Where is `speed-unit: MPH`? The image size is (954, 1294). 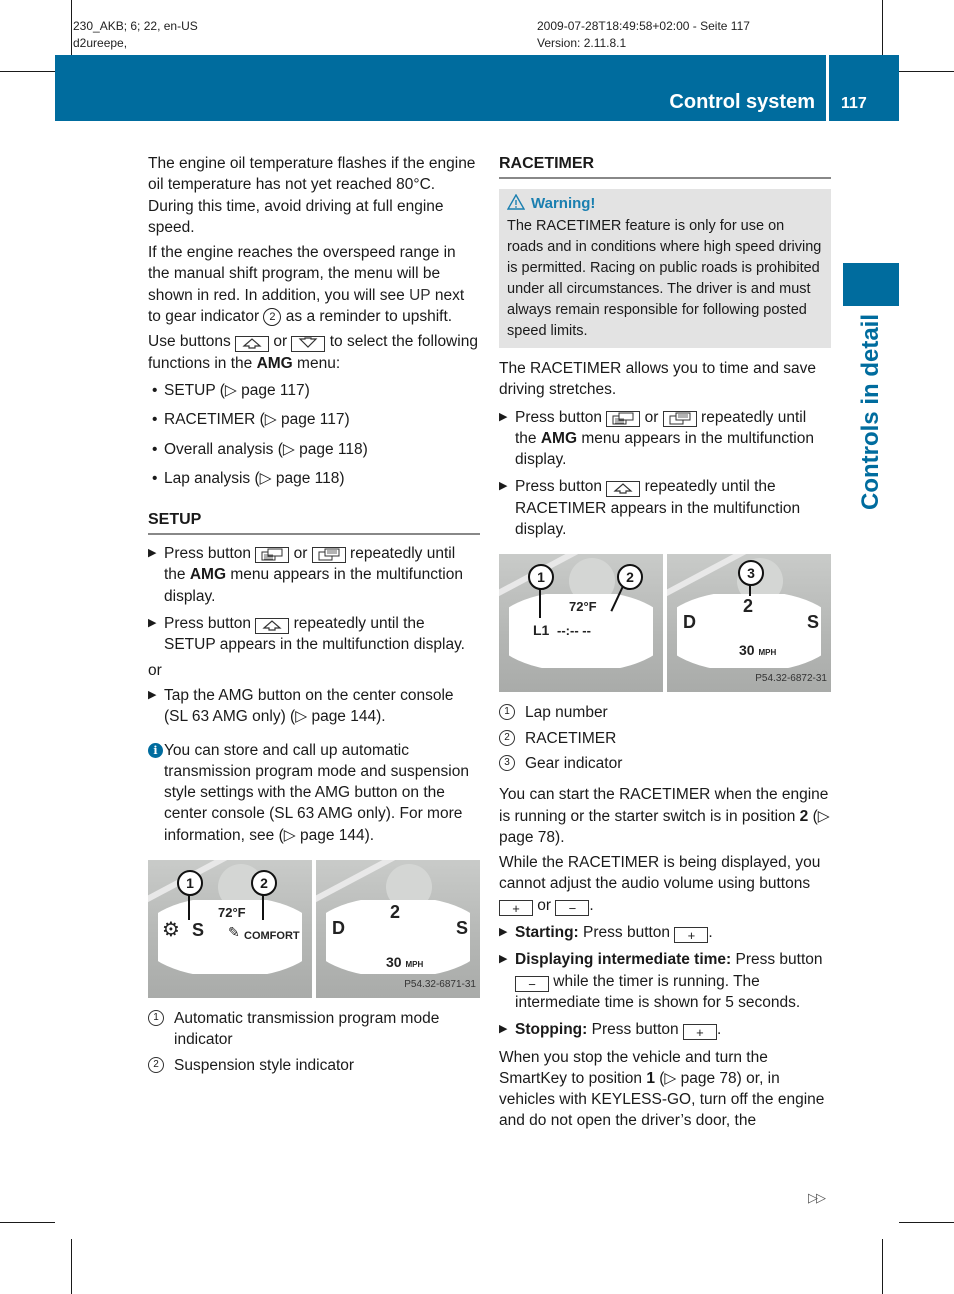 speed-unit: MPH is located at coordinates (767, 653).